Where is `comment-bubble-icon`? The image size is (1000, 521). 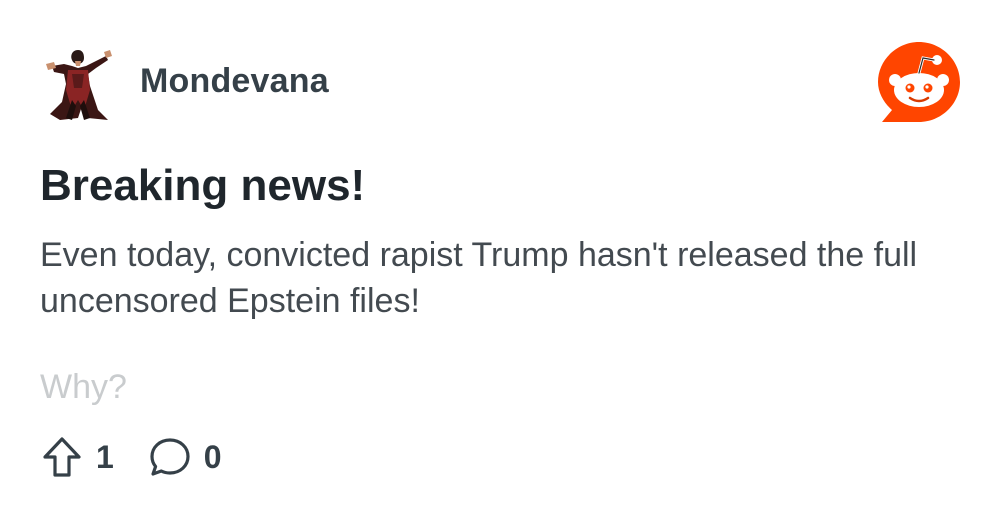
comment-bubble-icon is located at coordinates (170, 457).